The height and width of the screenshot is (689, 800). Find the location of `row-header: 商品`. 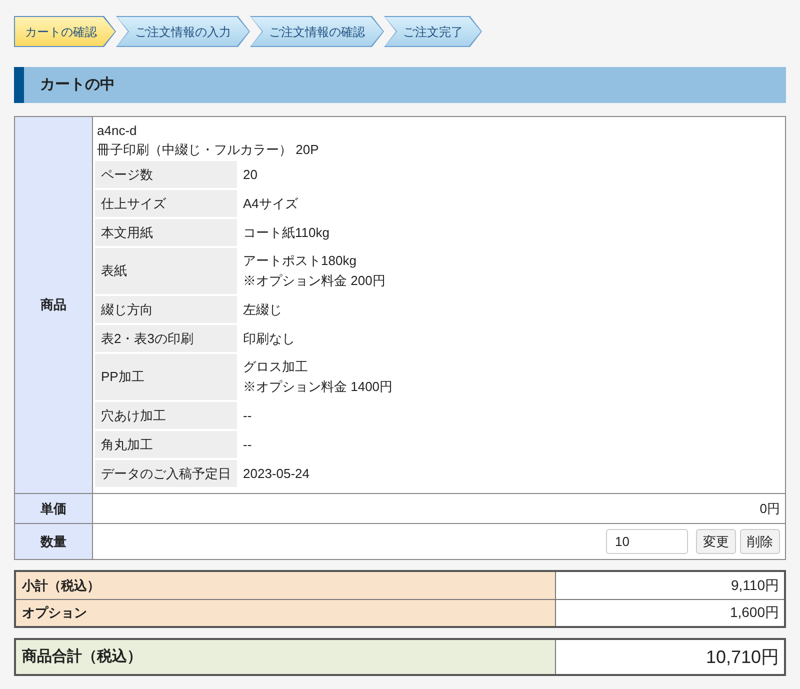

row-header: 商品 is located at coordinates (53, 305).